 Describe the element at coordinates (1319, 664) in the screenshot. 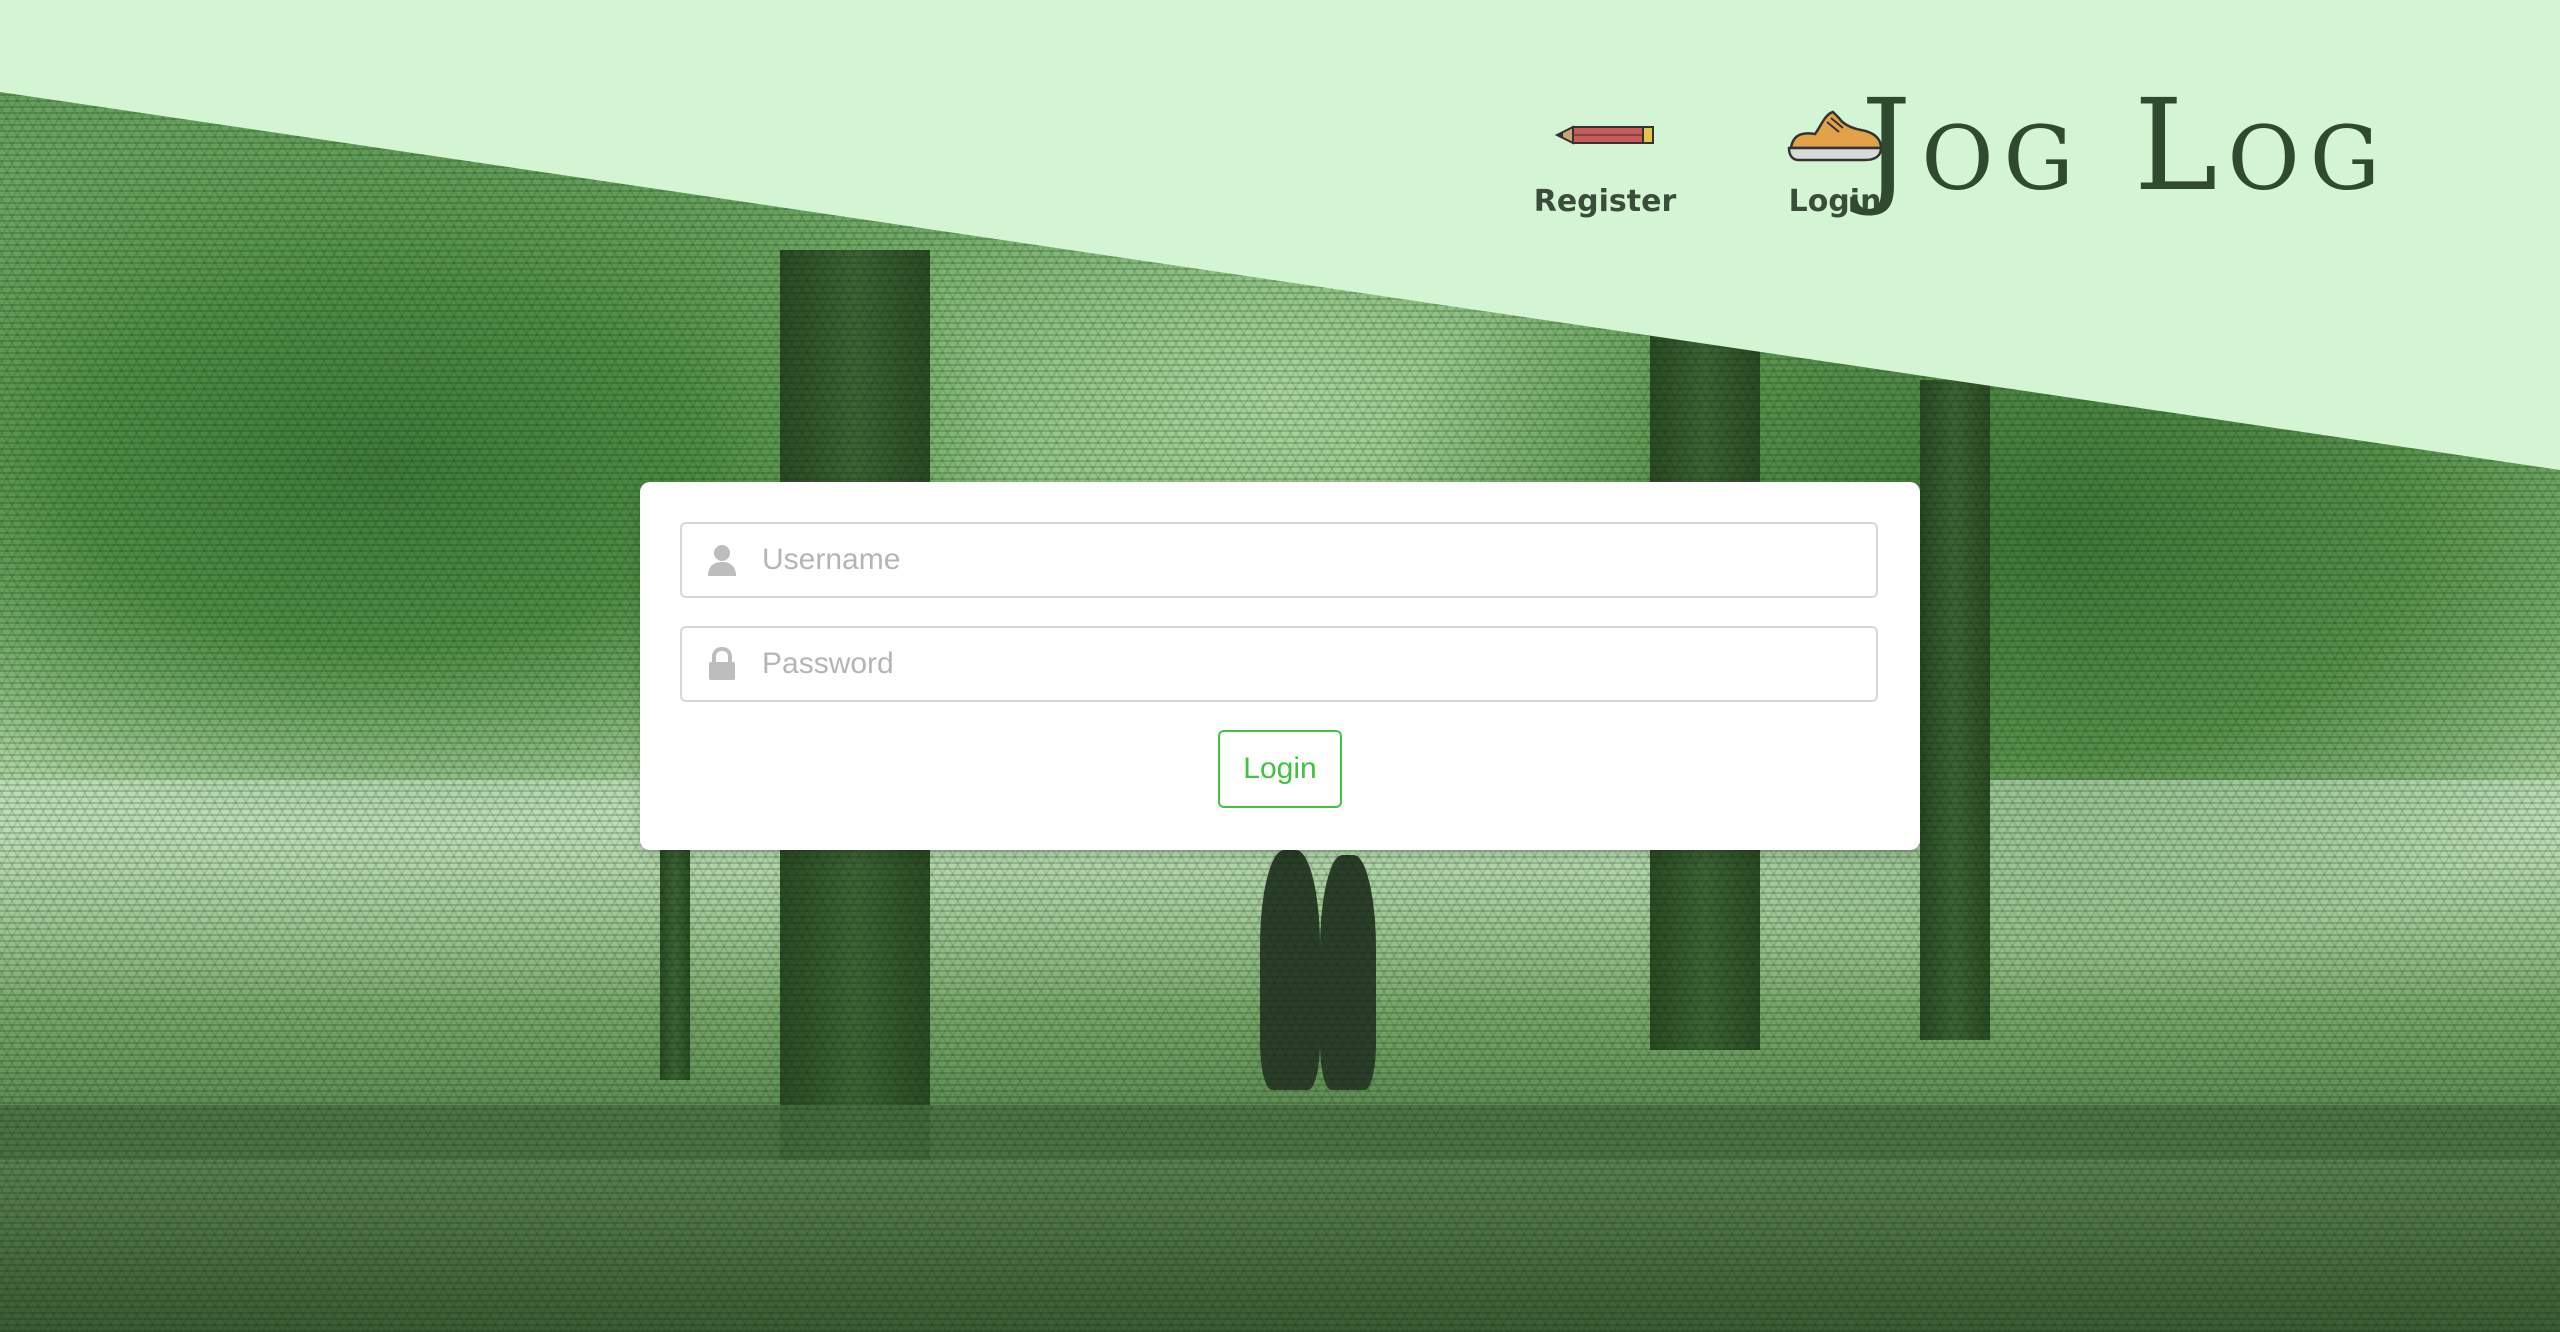

I see `password-input` at that location.